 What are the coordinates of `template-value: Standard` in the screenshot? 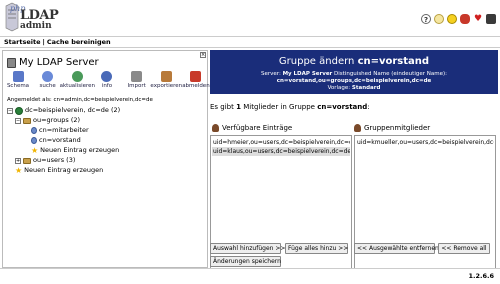 It's located at (366, 88).